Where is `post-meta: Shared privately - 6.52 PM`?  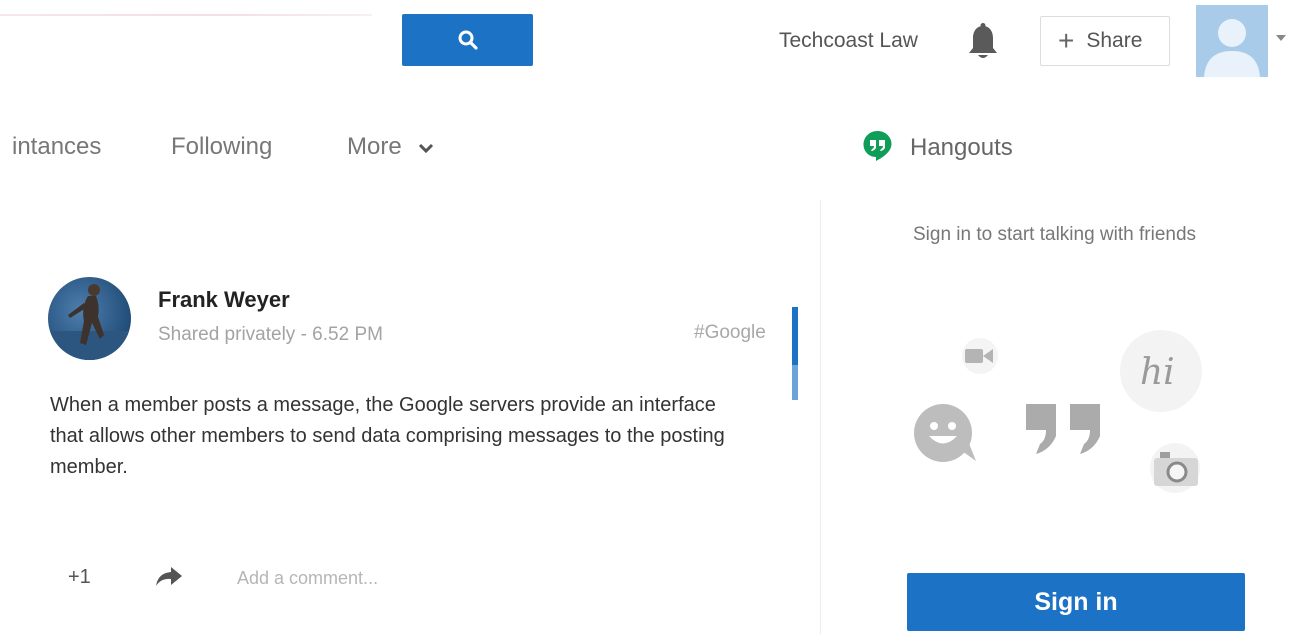
post-meta: Shared privately - 6.52 PM is located at coordinates (270, 334).